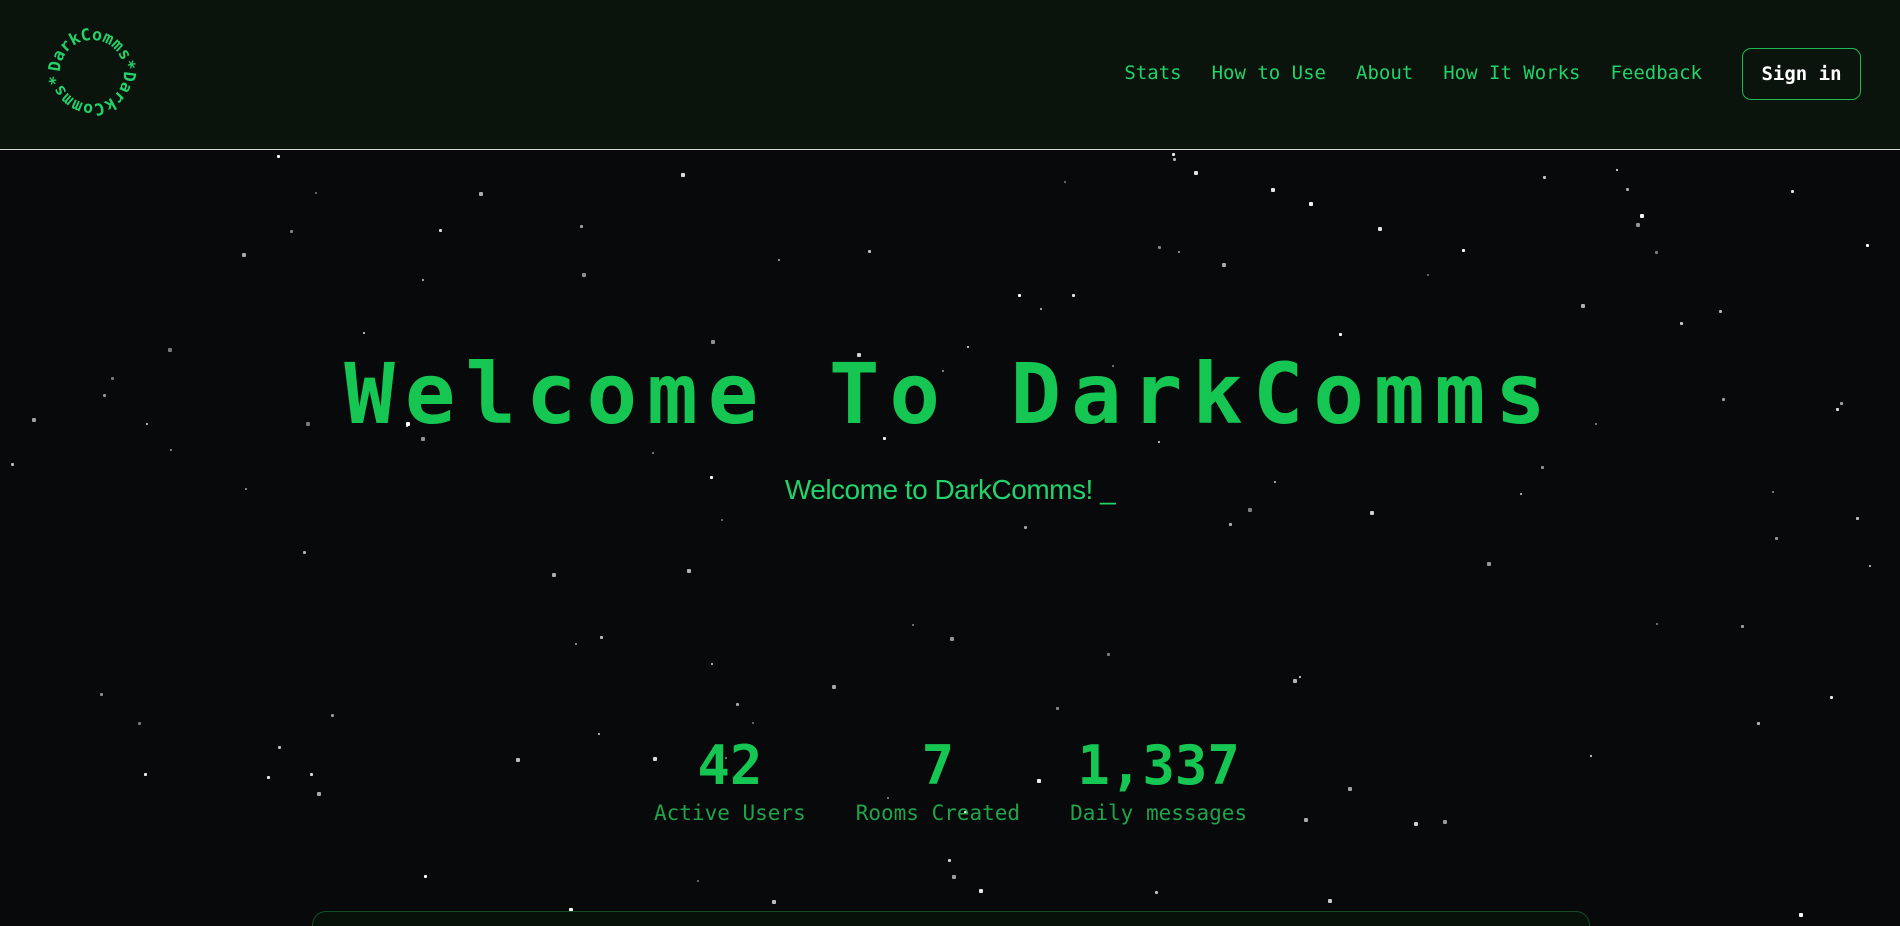 The height and width of the screenshot is (926, 1900). I want to click on hero-subtitle: Welcome to DarkComms! _, so click(950, 490).